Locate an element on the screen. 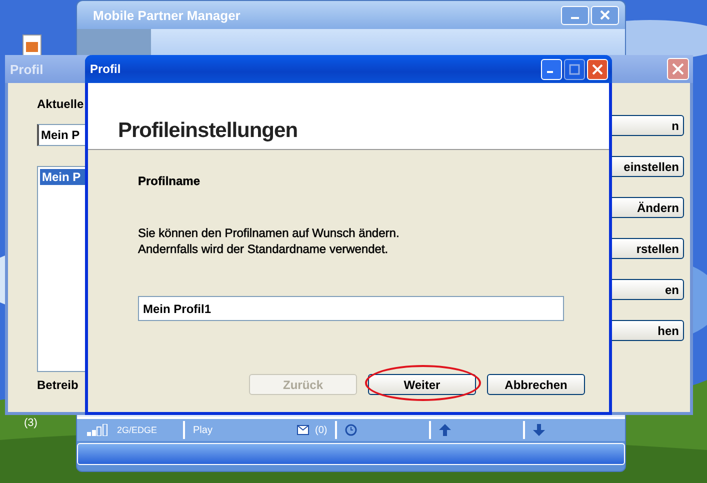 The image size is (707, 483). wizard-button: Abbrechen is located at coordinates (536, 384).